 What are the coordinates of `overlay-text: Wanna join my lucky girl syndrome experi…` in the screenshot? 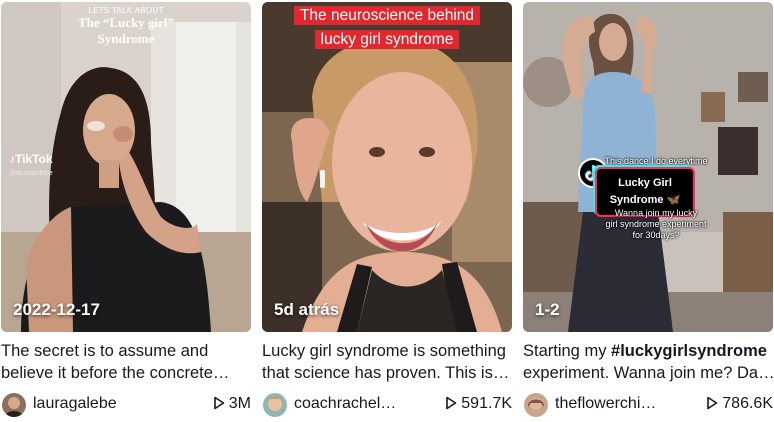 It's located at (656, 224).